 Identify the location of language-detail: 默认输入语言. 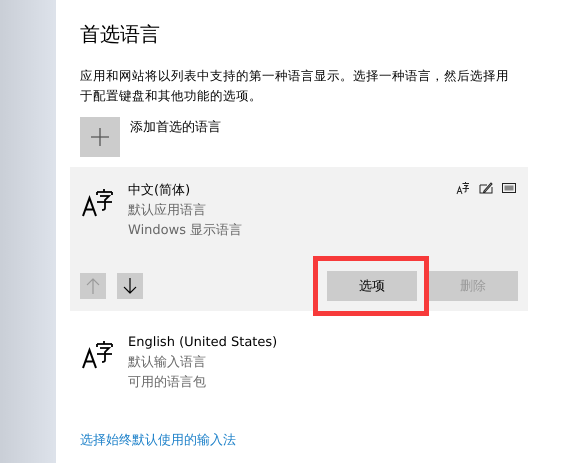
(167, 363).